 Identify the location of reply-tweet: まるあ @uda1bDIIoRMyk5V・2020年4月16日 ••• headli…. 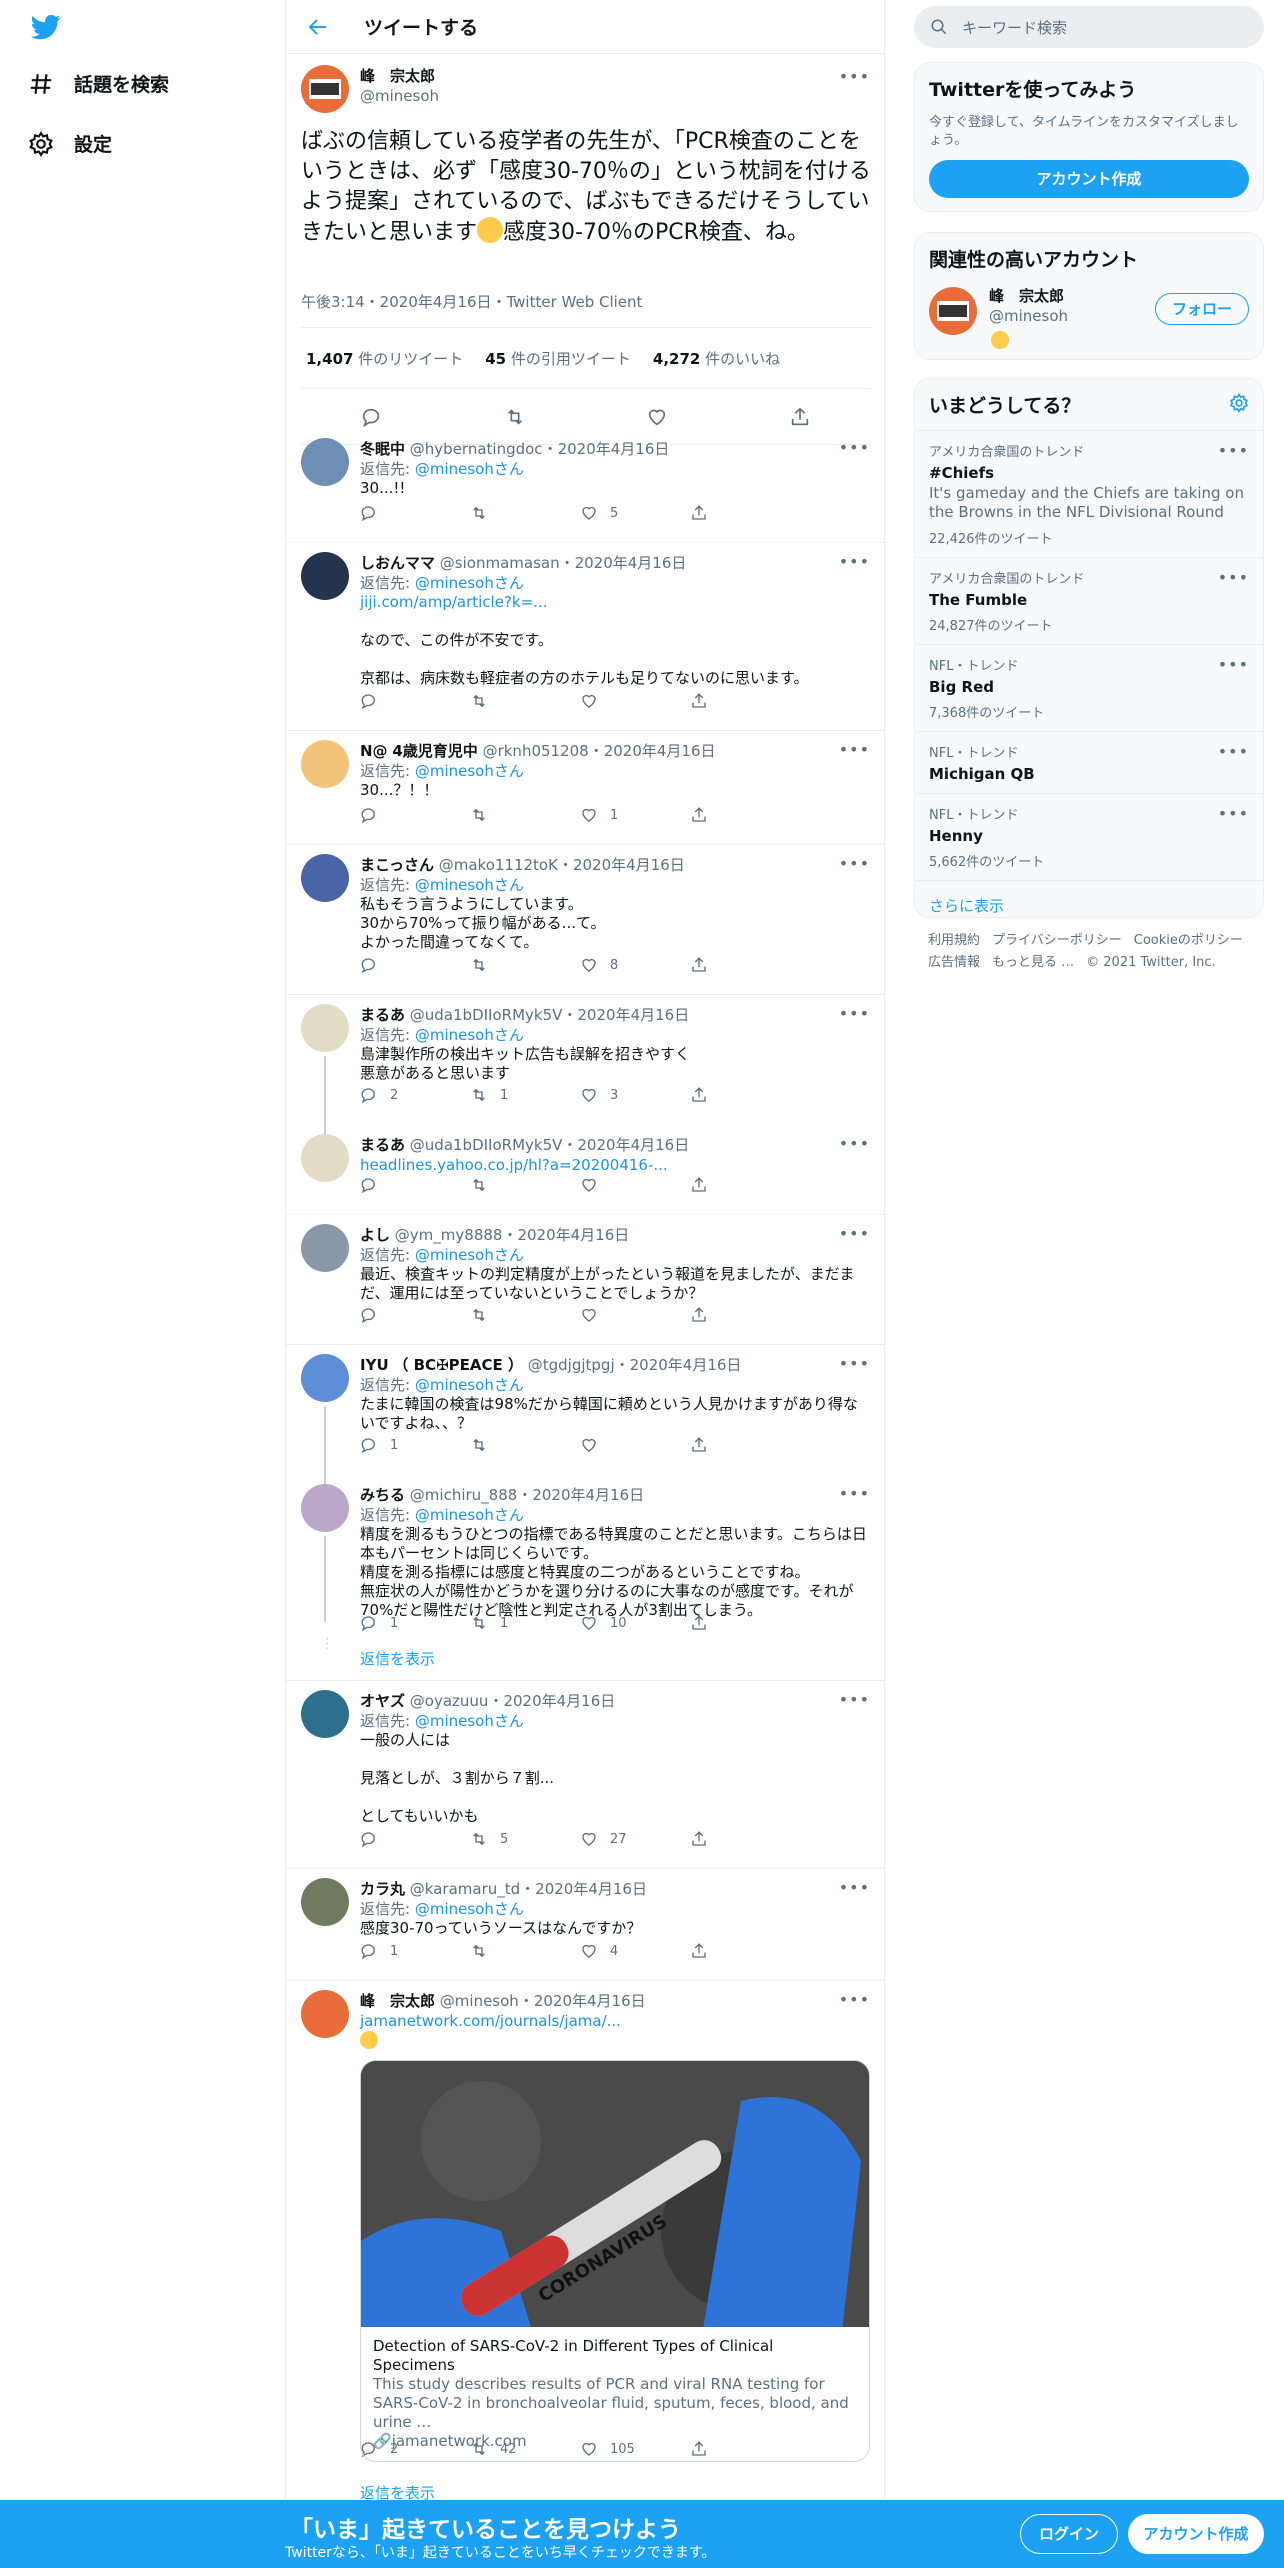
(585, 1169).